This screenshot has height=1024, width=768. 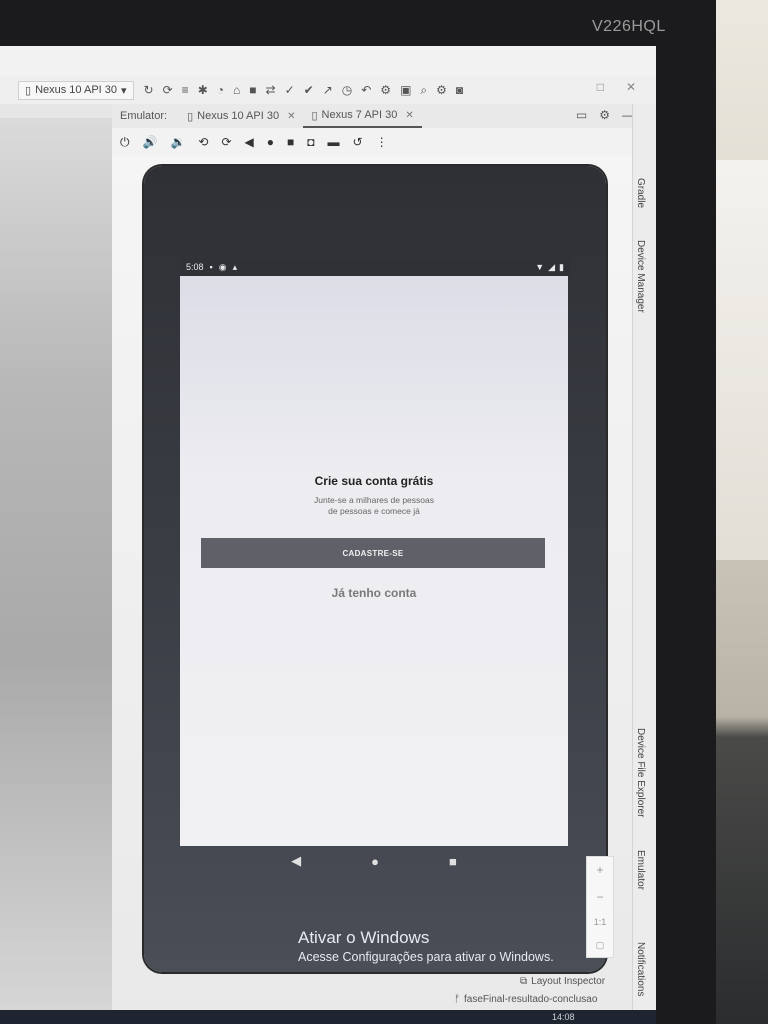 What do you see at coordinates (56, 111) in the screenshot?
I see `left-panel-header` at bounding box center [56, 111].